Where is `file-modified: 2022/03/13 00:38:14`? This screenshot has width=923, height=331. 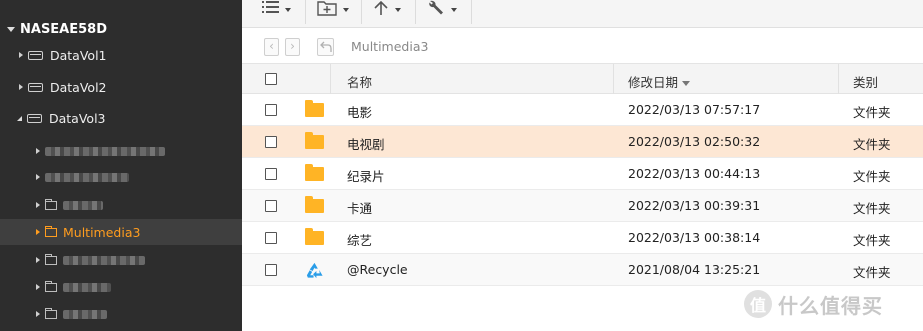 file-modified: 2022/03/13 00:38:14 is located at coordinates (694, 237).